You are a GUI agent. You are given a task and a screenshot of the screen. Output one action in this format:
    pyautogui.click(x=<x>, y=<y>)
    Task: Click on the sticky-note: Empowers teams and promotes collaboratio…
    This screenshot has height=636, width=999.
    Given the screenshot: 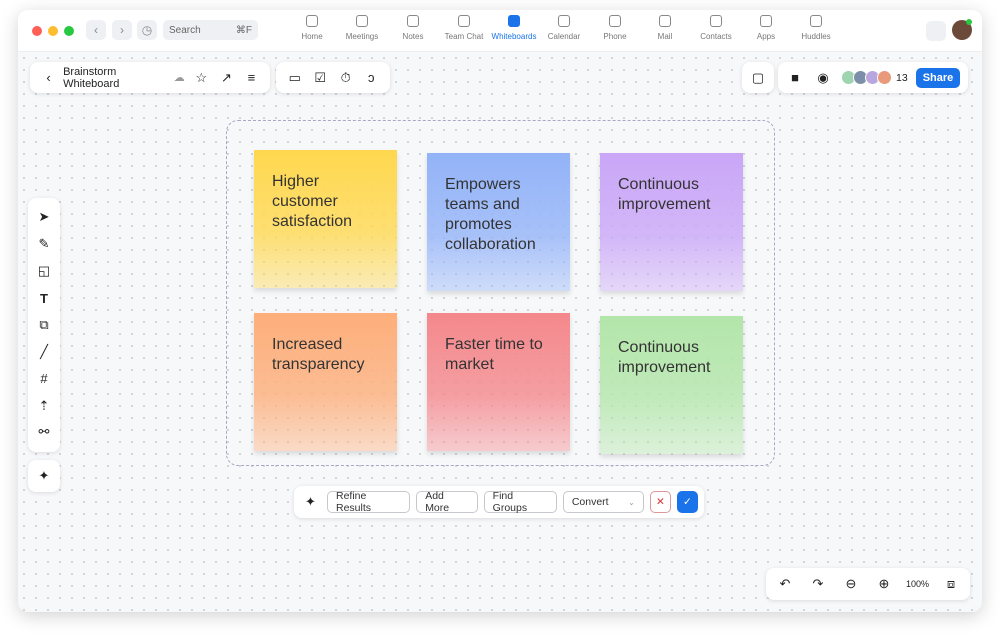 What is the action you would take?
    pyautogui.click(x=498, y=222)
    